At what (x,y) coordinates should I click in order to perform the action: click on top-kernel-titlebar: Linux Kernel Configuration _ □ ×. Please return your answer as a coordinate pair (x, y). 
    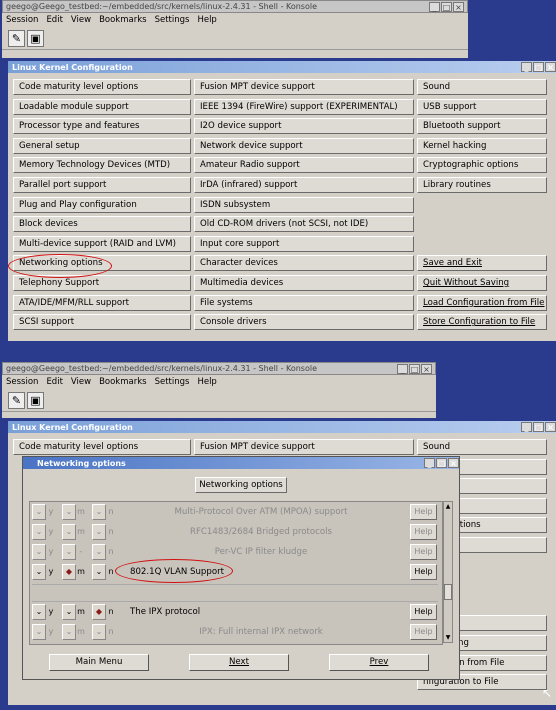
    Looking at the image, I should click on (282, 67).